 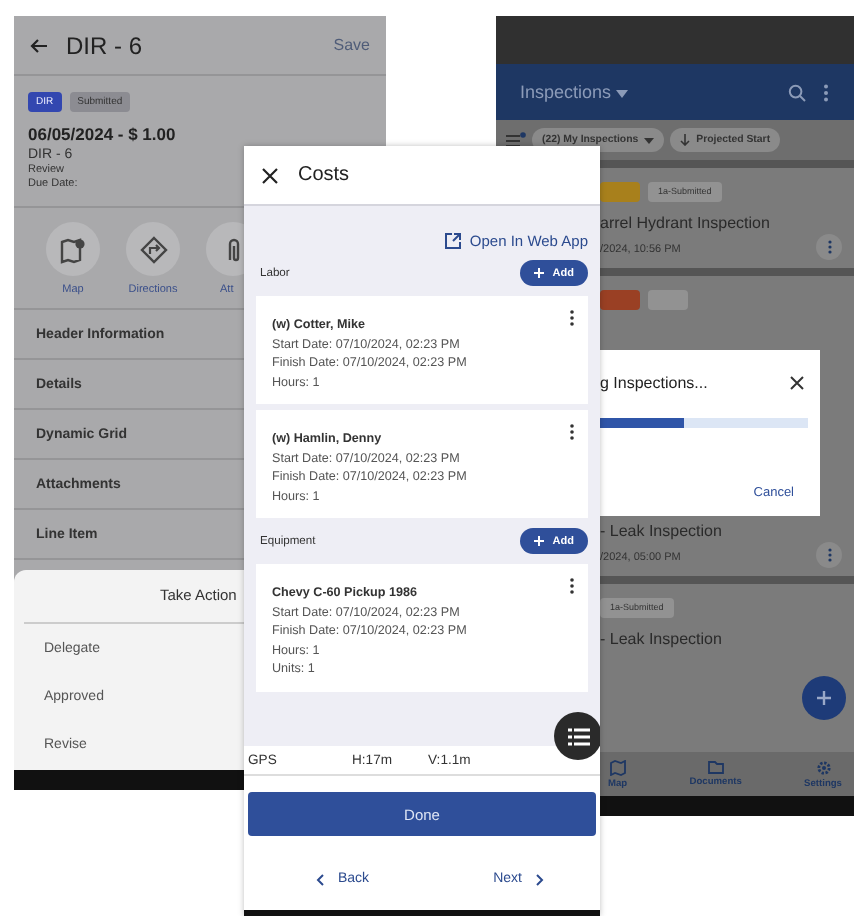 What do you see at coordinates (452, 241) in the screenshot?
I see `external-link-icon` at bounding box center [452, 241].